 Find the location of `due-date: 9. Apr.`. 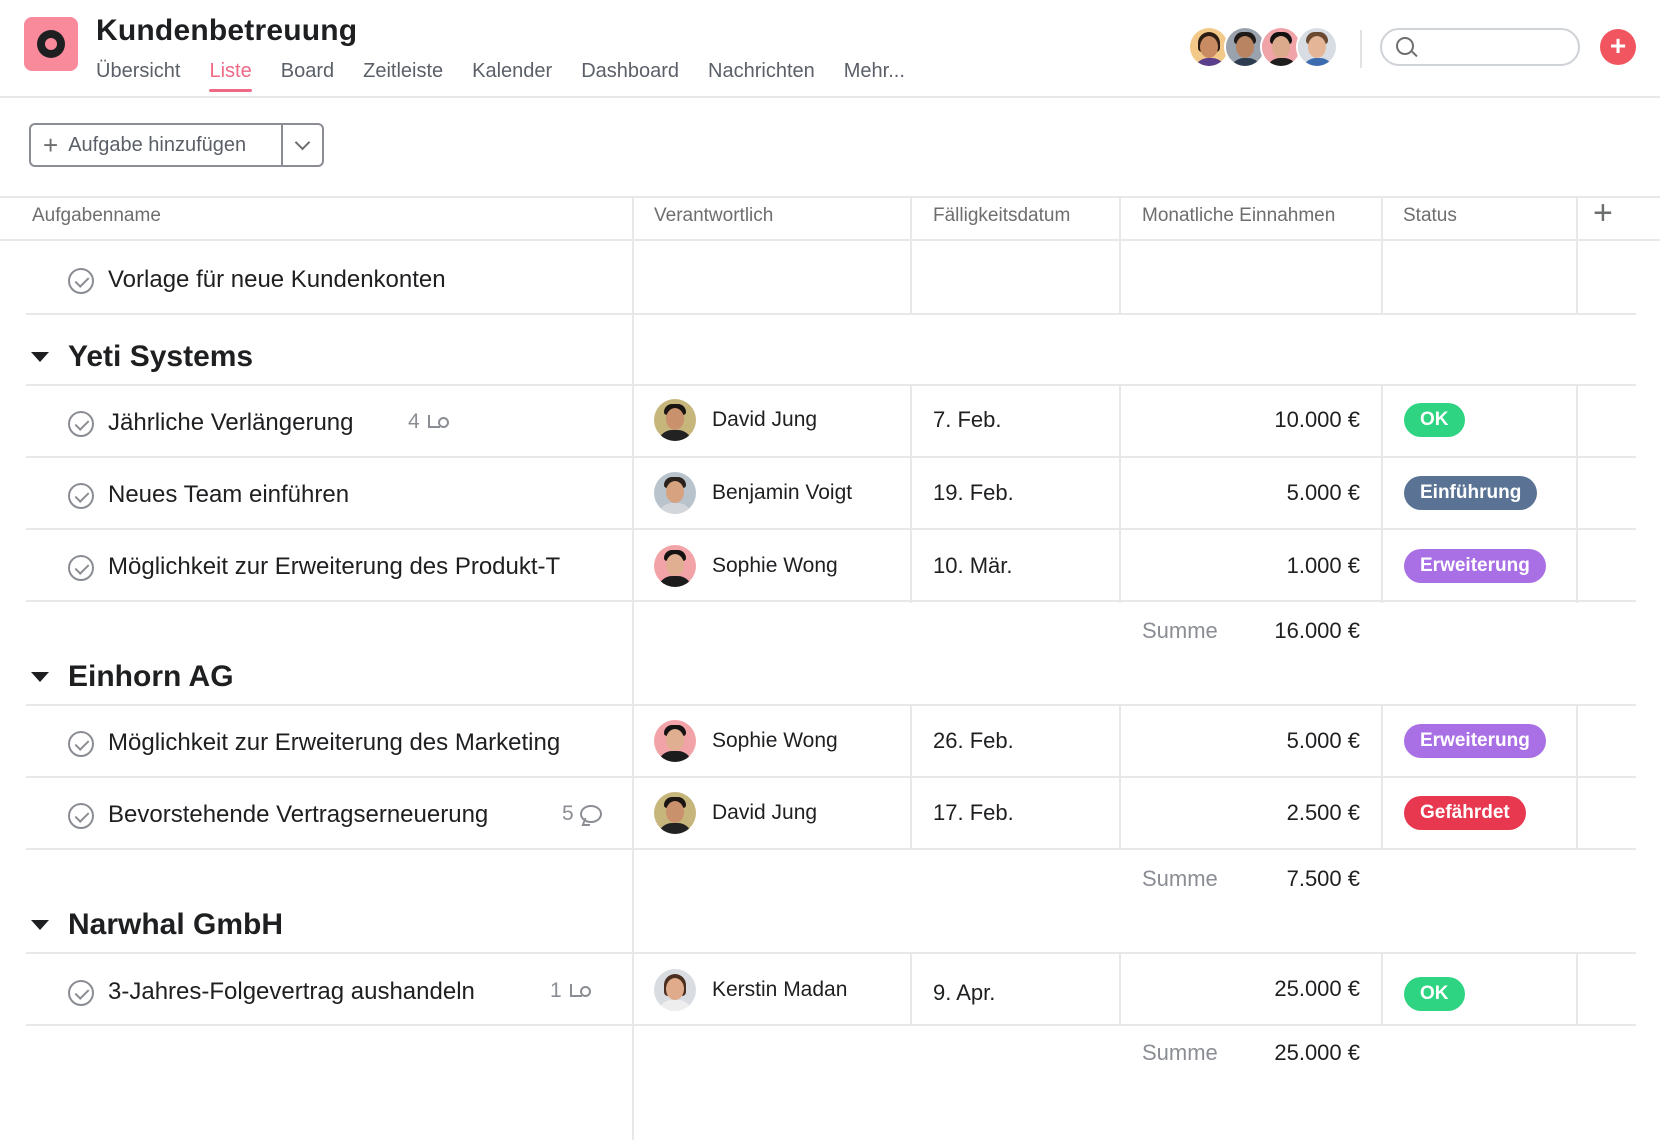

due-date: 9. Apr. is located at coordinates (964, 993).